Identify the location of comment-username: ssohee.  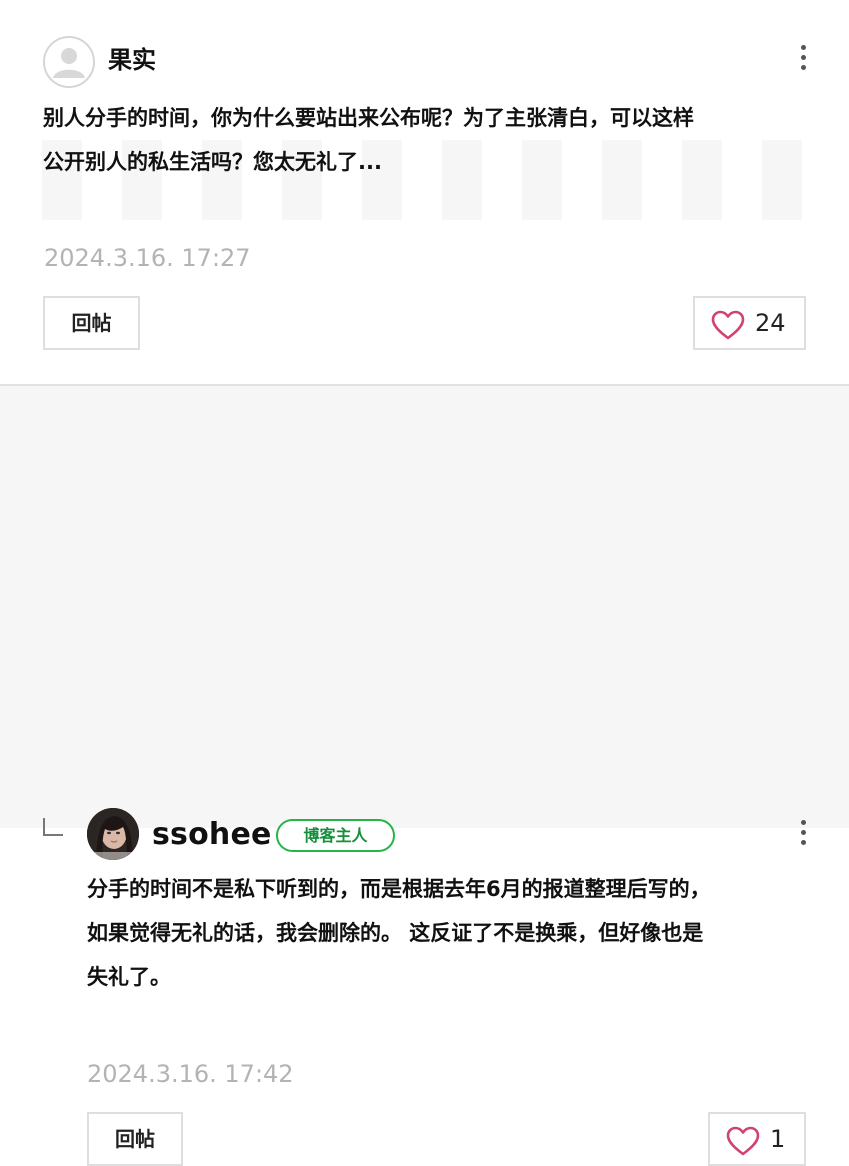
(212, 835).